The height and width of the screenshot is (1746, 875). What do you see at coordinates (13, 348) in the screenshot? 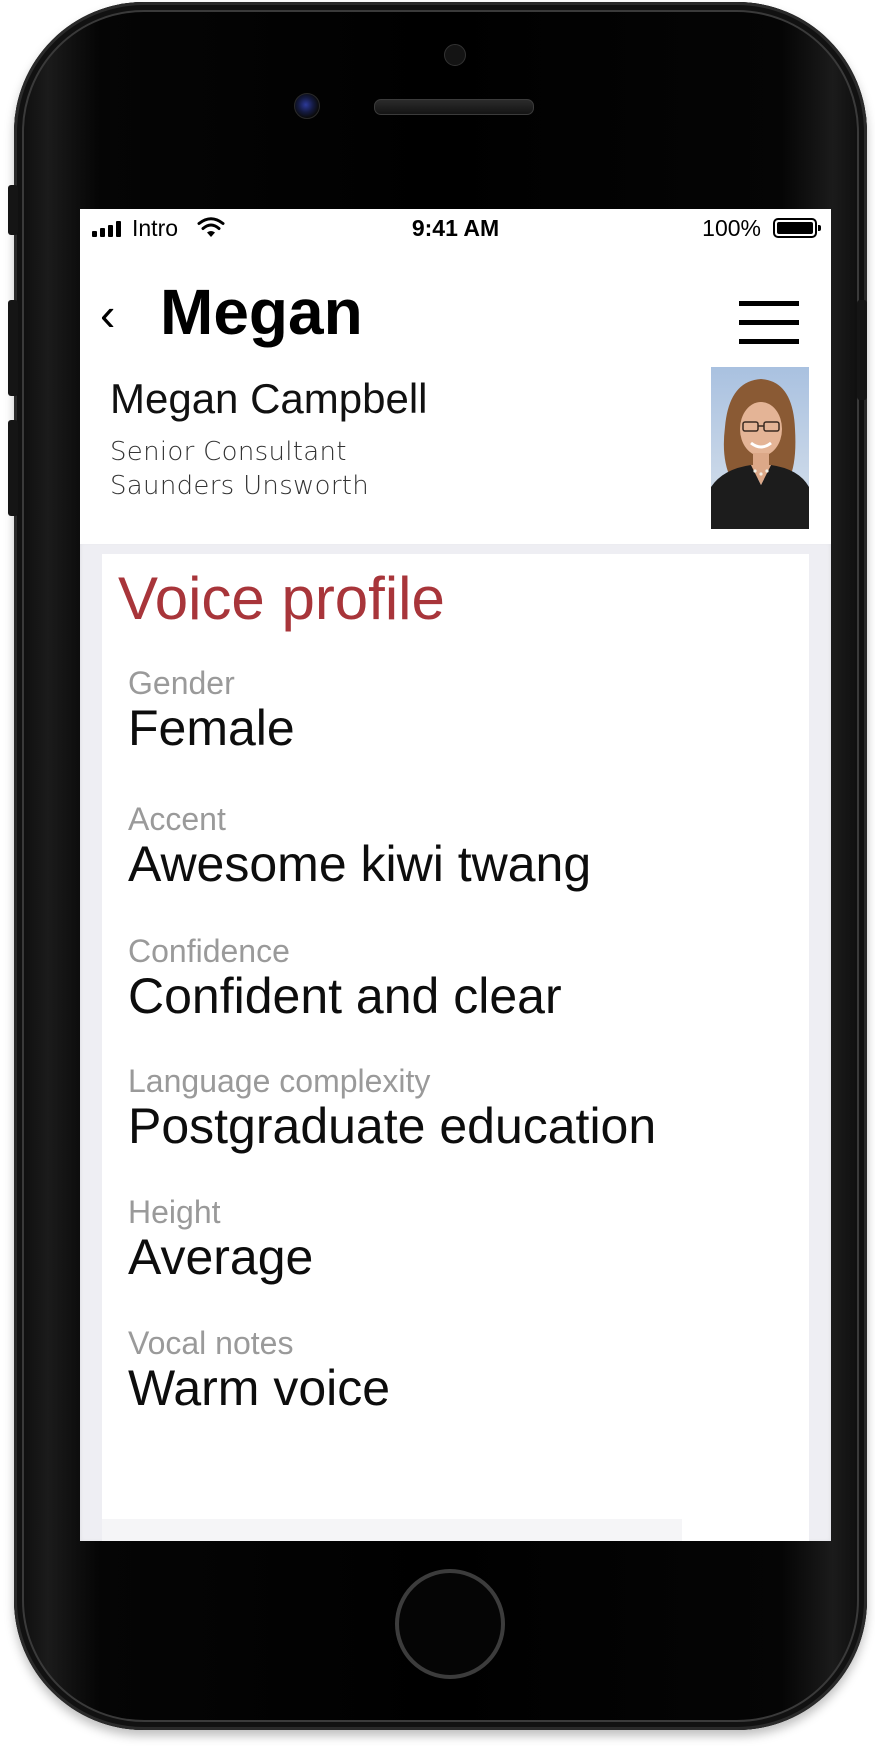
I see `volume-up-button` at bounding box center [13, 348].